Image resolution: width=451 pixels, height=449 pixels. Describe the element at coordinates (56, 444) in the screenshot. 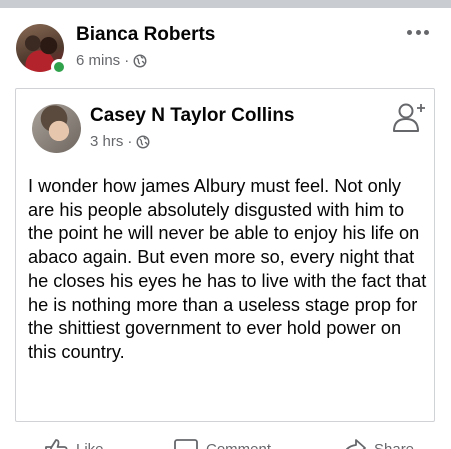

I see `thumbs-up-icon` at that location.